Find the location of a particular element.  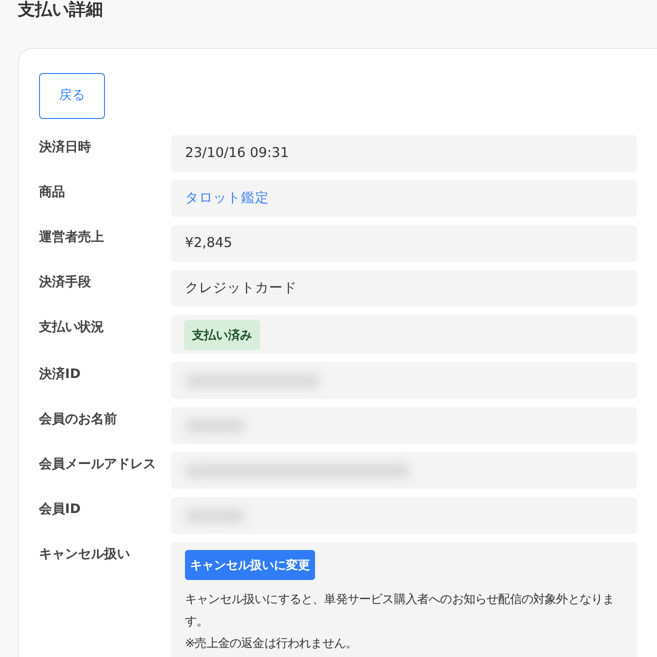

field-value: クレジットカード is located at coordinates (404, 288).